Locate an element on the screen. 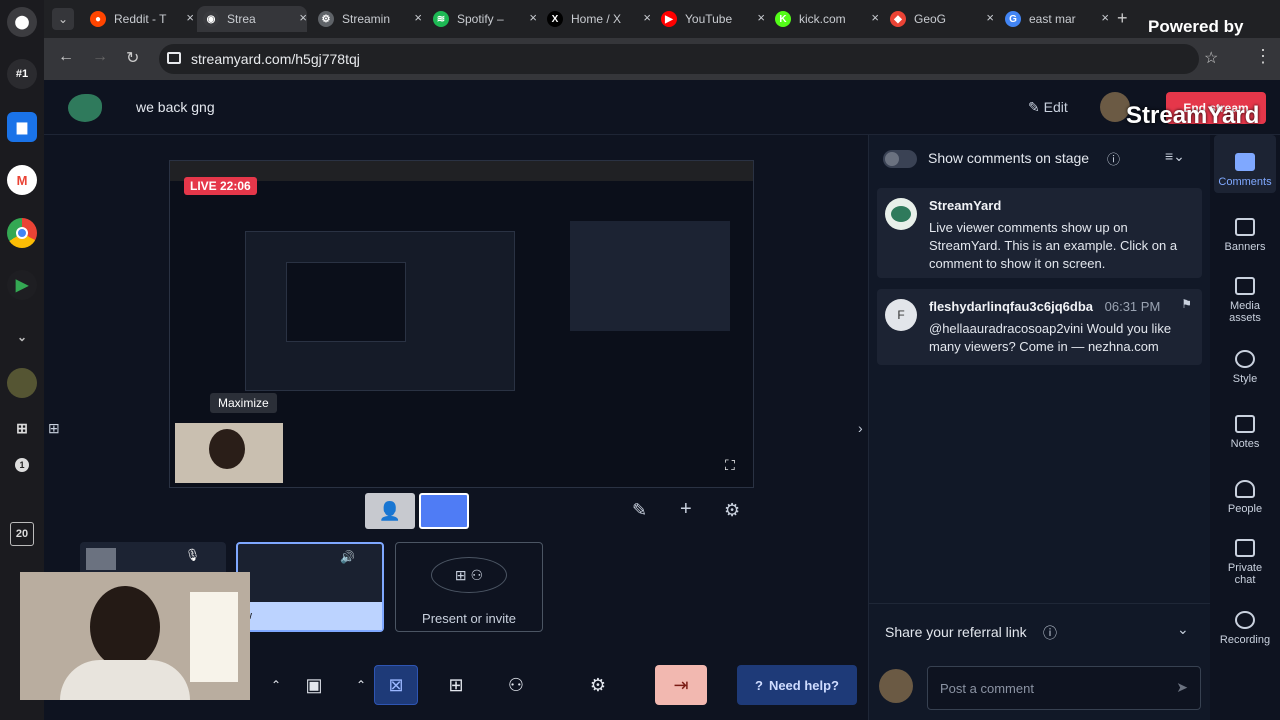  volume-icon: 🔊 is located at coordinates (347, 557).